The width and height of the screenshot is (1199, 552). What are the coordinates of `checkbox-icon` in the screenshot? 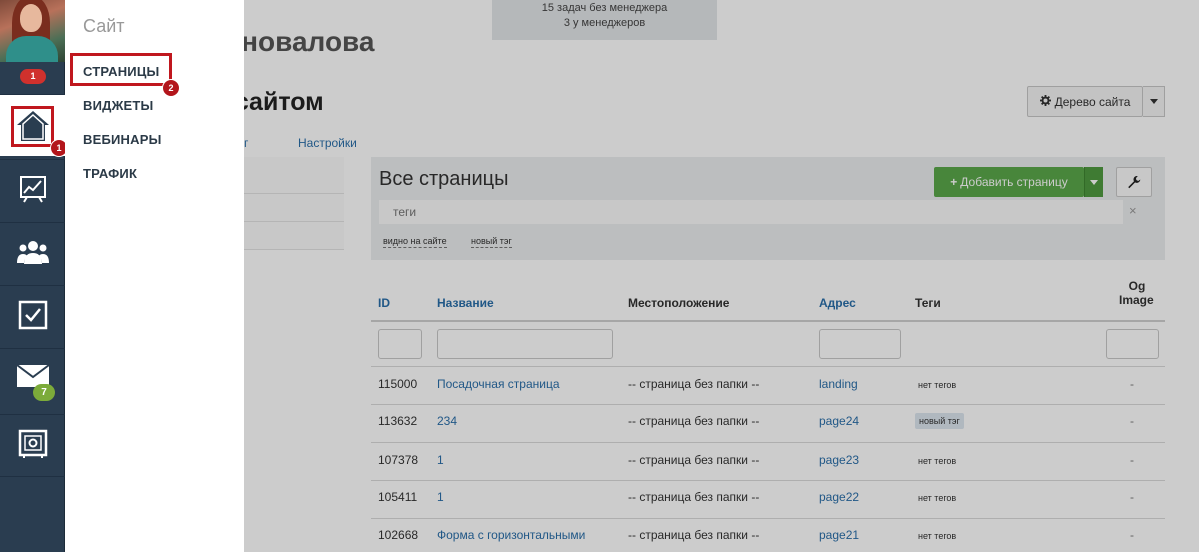 It's located at (32, 314).